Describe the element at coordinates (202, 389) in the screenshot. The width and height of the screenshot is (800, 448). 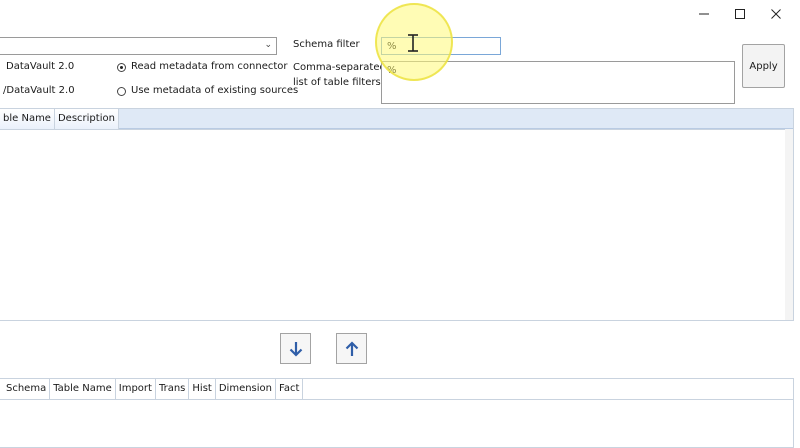
I see `column-header-hist: Hist` at that location.